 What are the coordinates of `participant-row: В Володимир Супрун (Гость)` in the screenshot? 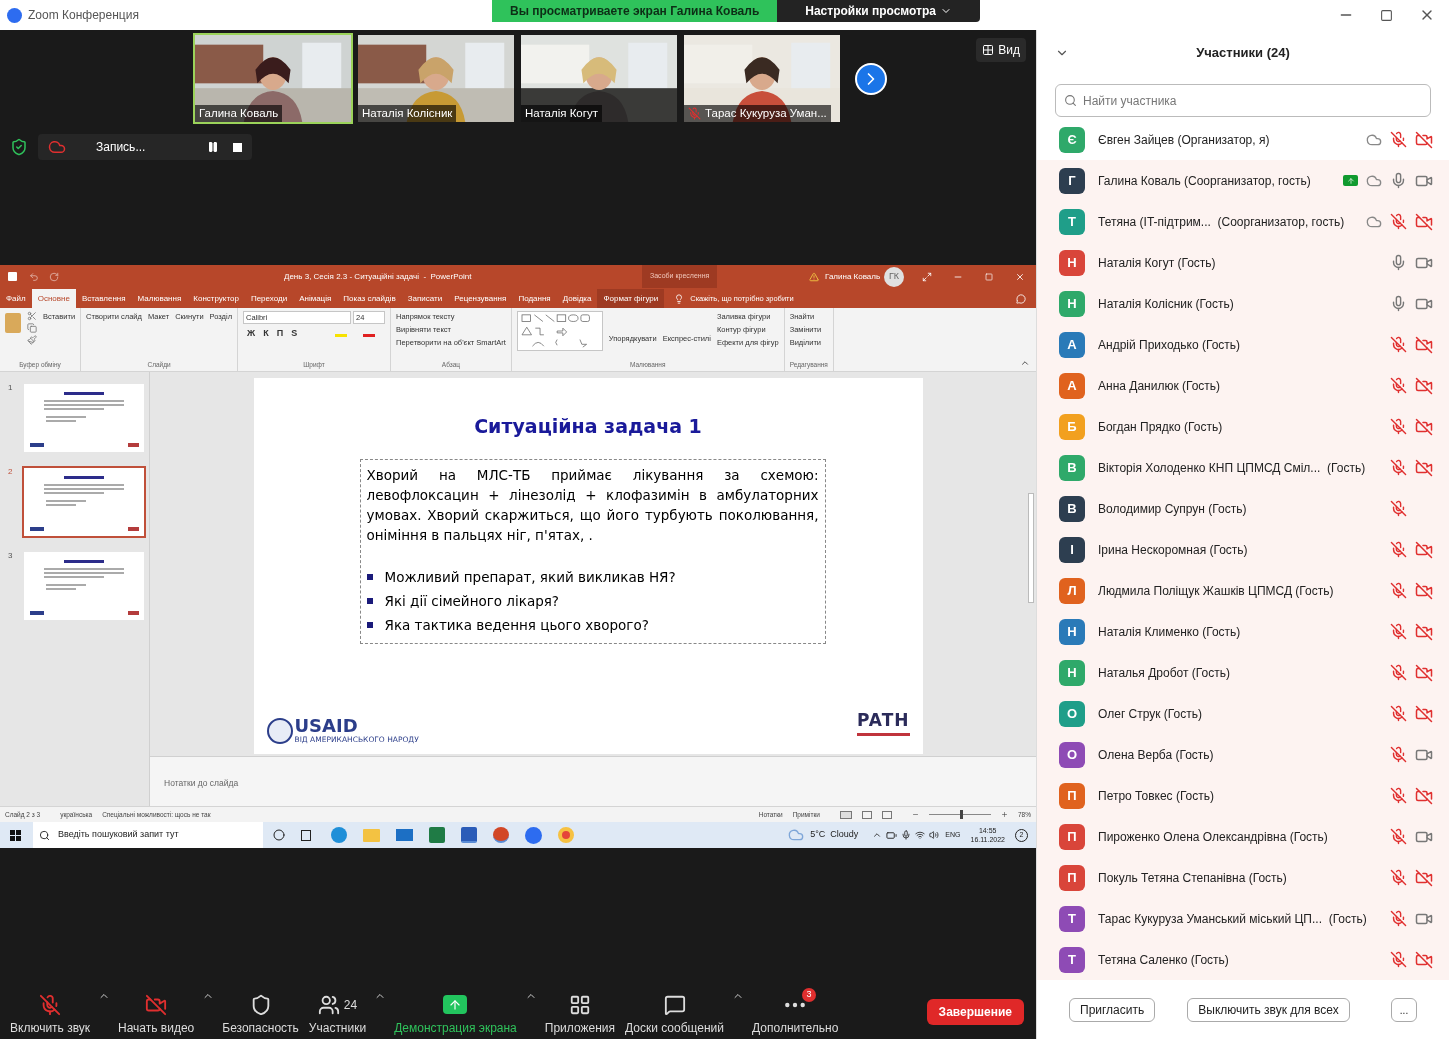 It's located at (1243, 508).